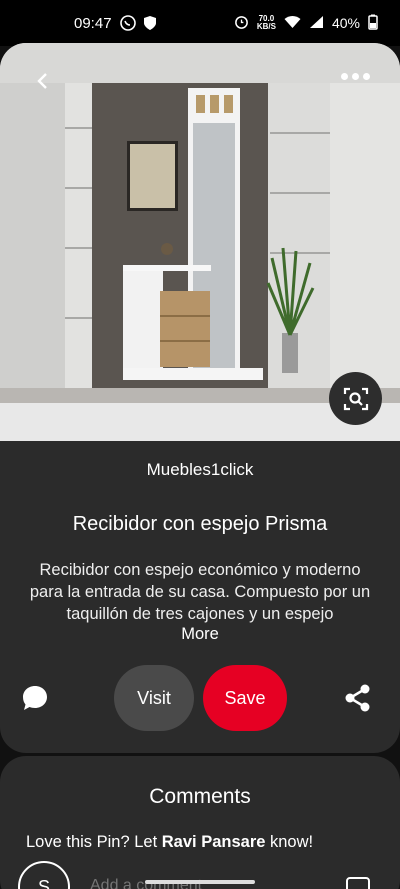 The height and width of the screenshot is (889, 400). What do you see at coordinates (44, 875) in the screenshot?
I see `avatar: S` at bounding box center [44, 875].